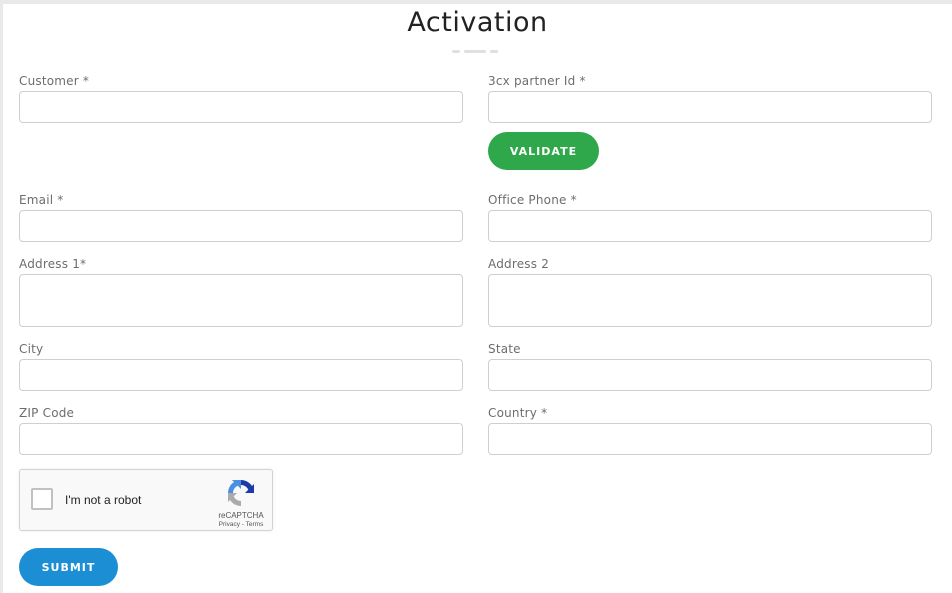  What do you see at coordinates (103, 500) in the screenshot?
I see `recaptcha-checkbox-label: I'm not a robot` at bounding box center [103, 500].